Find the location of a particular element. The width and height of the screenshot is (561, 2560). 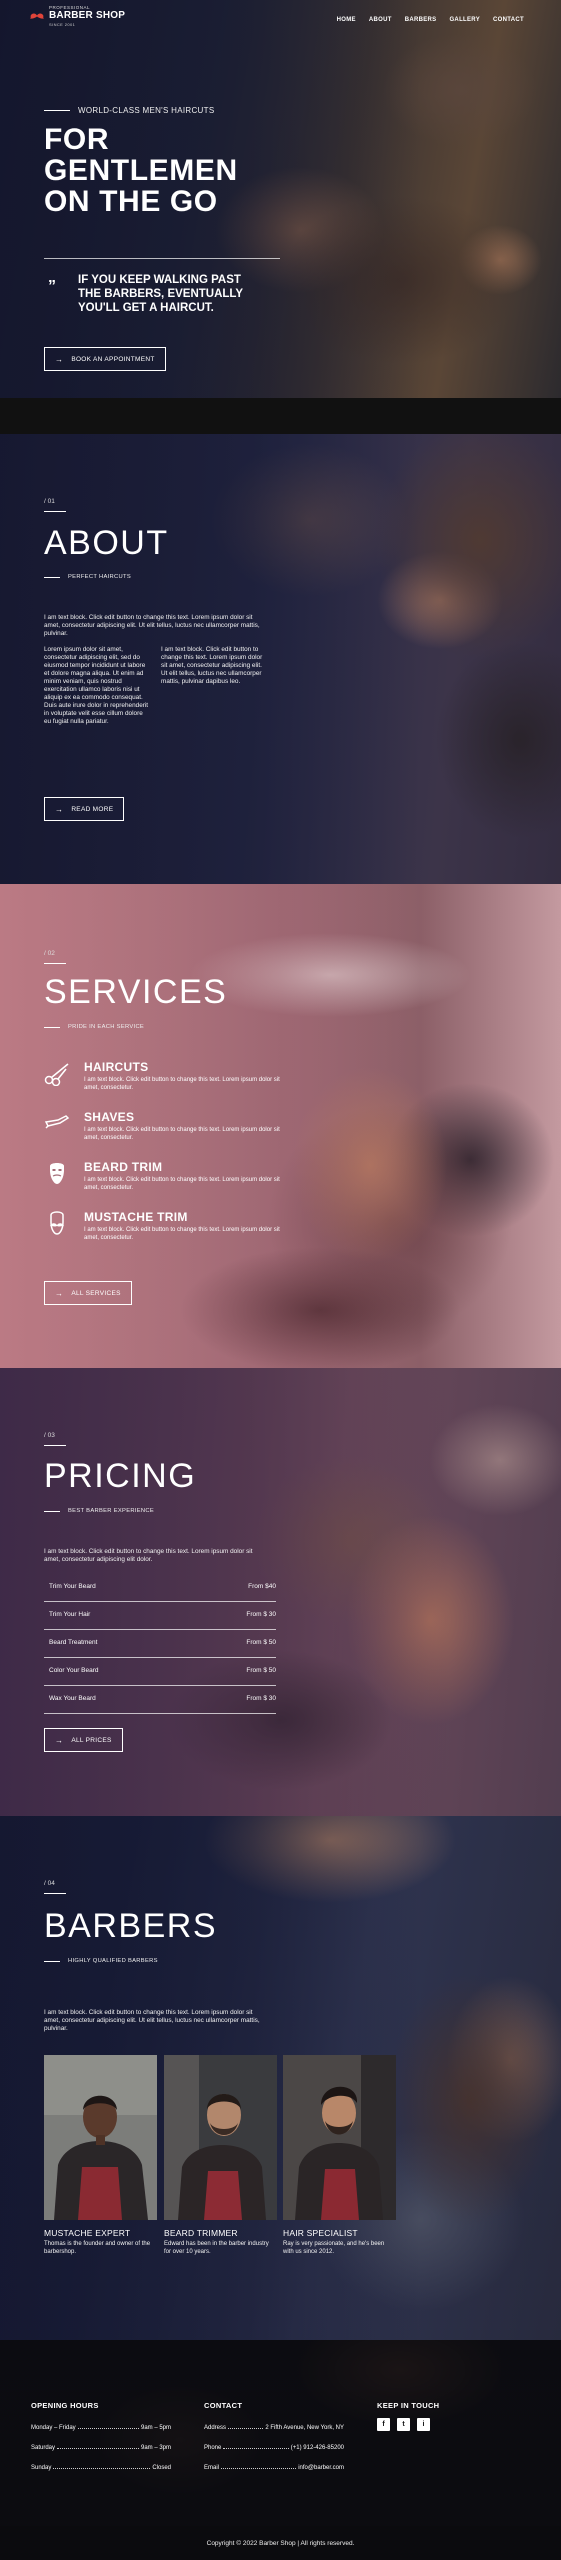

contact-row: Email info@barber.com is located at coordinates (274, 2461).